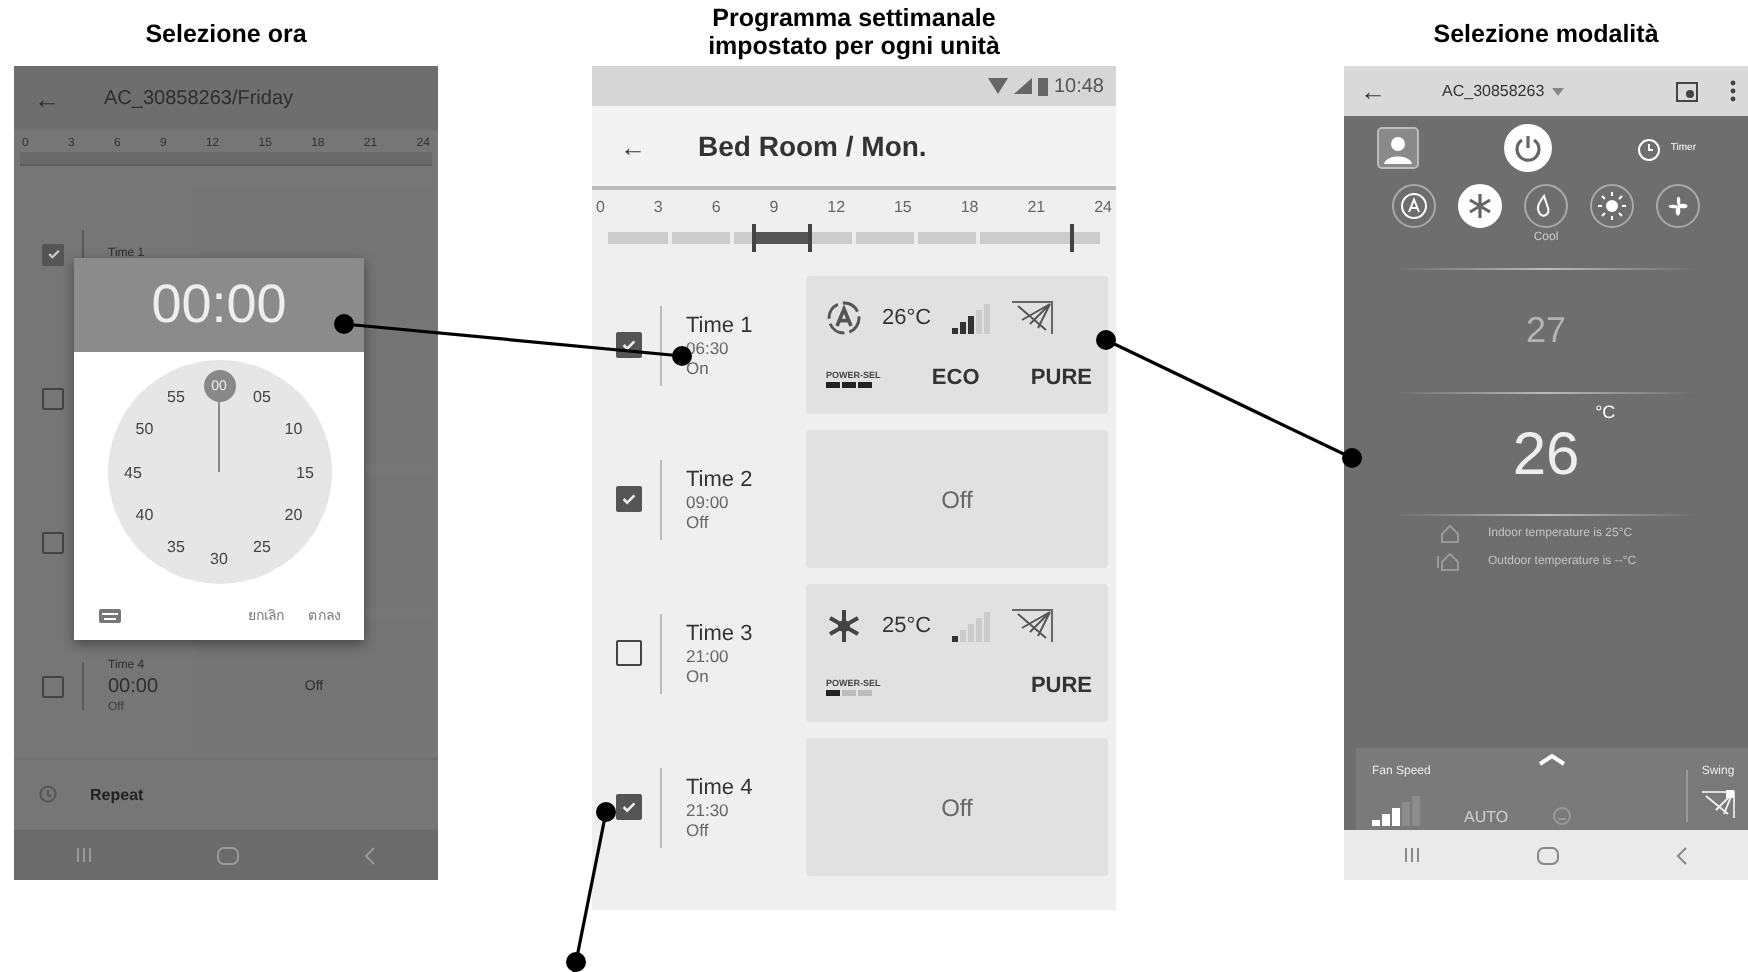 The height and width of the screenshot is (972, 1748). What do you see at coordinates (720, 787) in the screenshot?
I see `time-label: Time 4` at bounding box center [720, 787].